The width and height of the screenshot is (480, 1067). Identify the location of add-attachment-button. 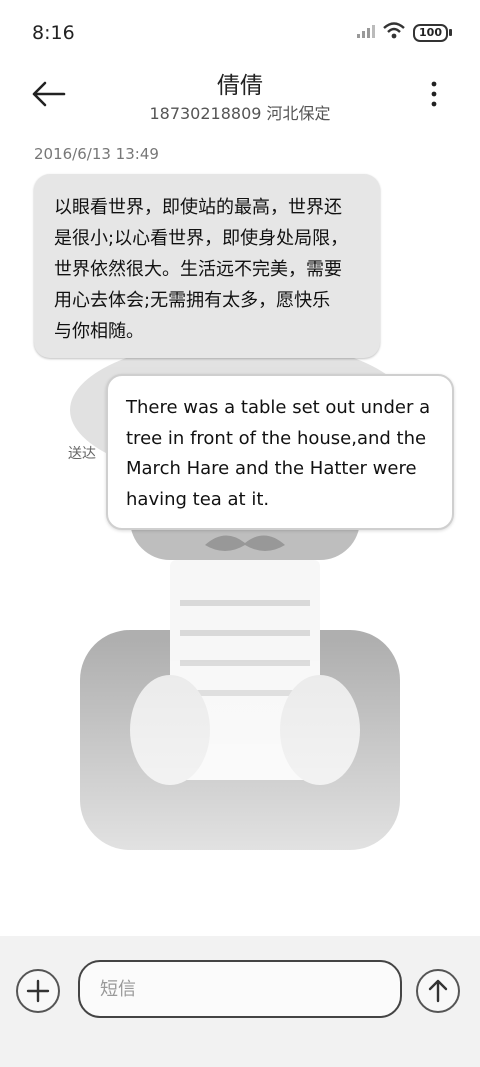
(38, 991).